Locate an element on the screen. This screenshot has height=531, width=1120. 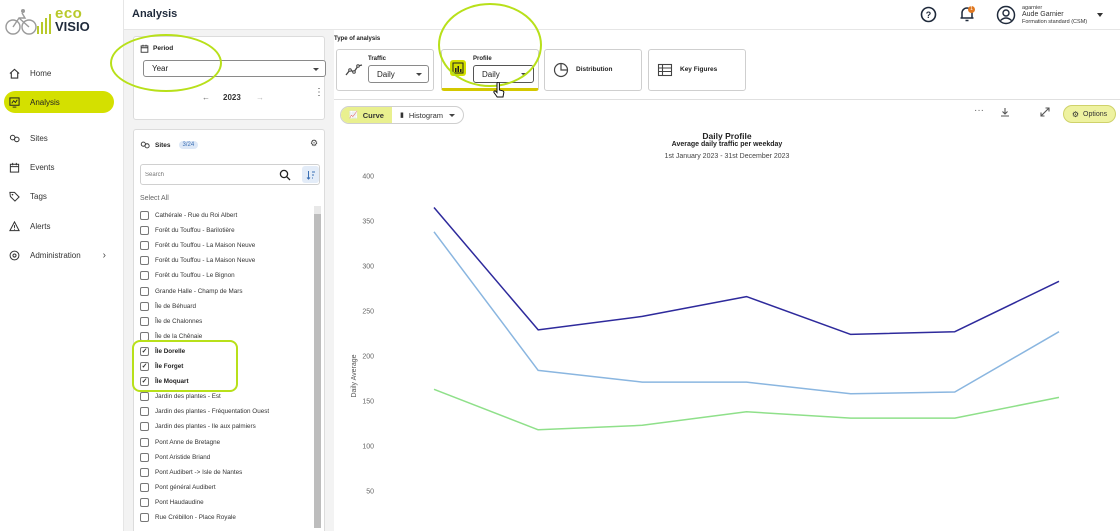
home-icon is located at coordinates (14, 73).